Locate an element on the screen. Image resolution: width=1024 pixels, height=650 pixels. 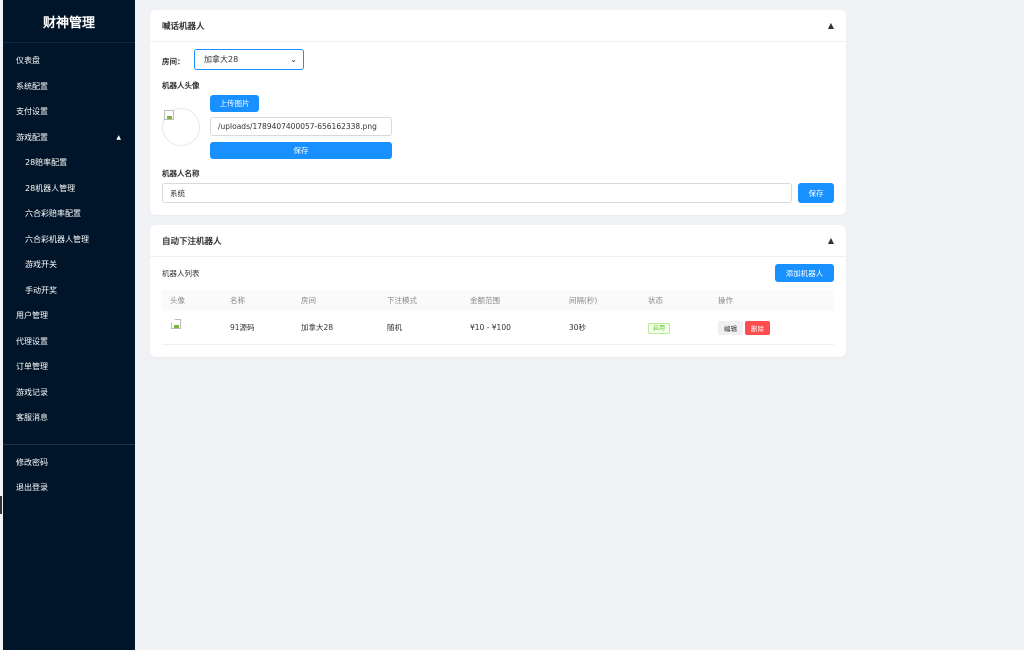
edge-mark is located at coordinates (1, 505).